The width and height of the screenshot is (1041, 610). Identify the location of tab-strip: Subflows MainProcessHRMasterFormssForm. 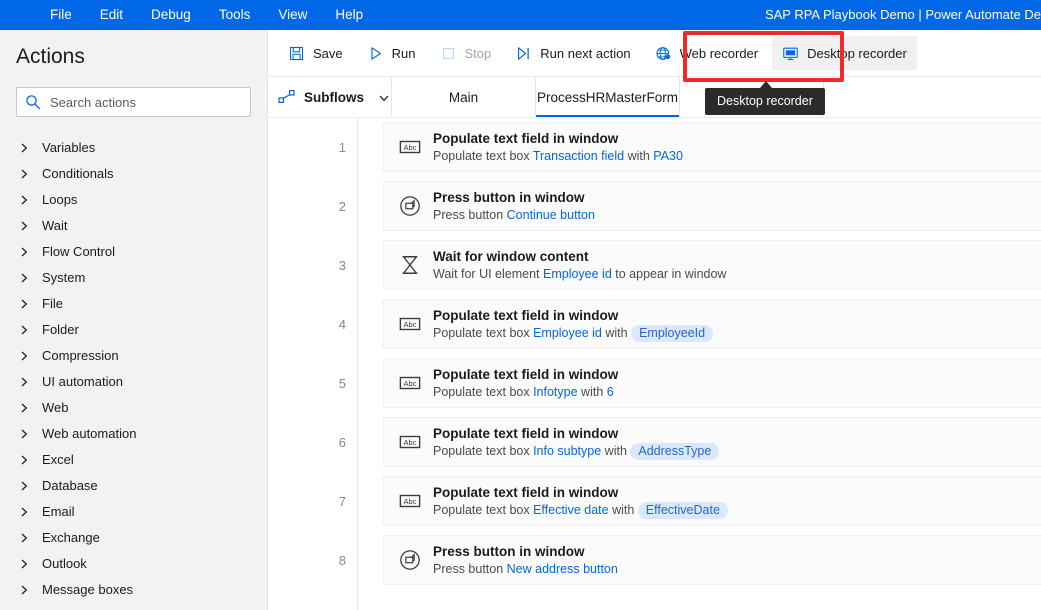
(654, 97).